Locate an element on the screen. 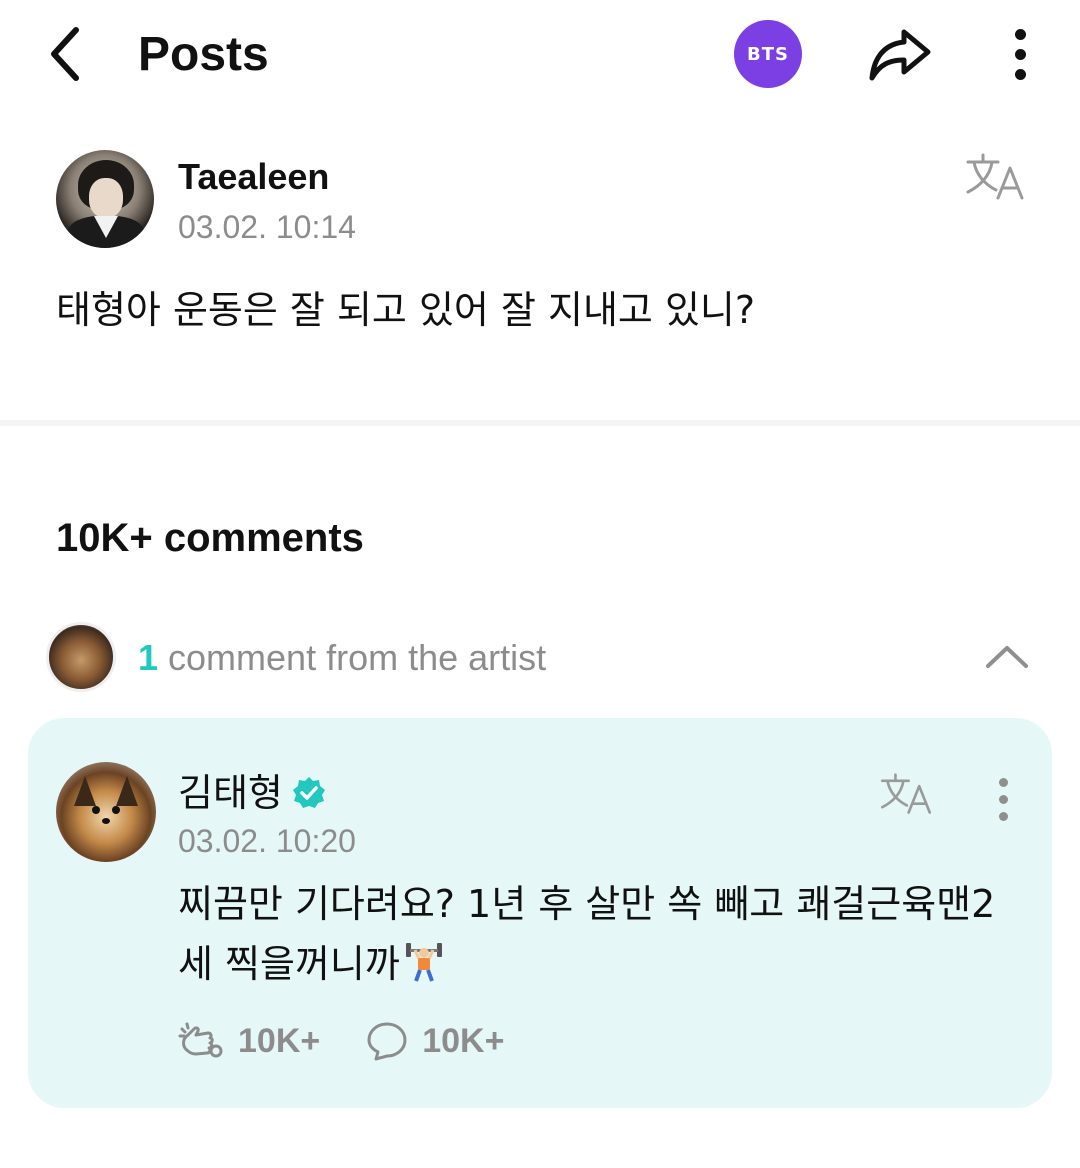 This screenshot has height=1168, width=1080. cheer-button: 10K+ is located at coordinates (249, 1041).